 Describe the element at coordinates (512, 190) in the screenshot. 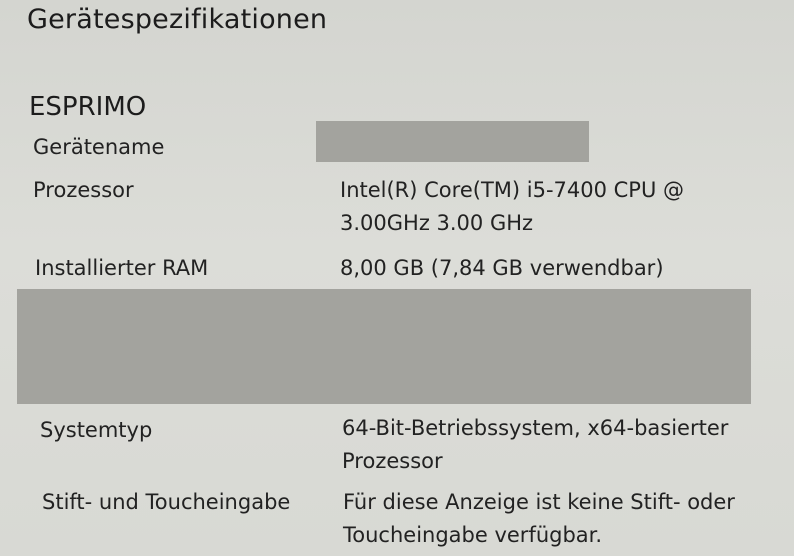

I see `processor-value-line1: Intel(R) Core(TM) i5-7400 CPU @` at that location.